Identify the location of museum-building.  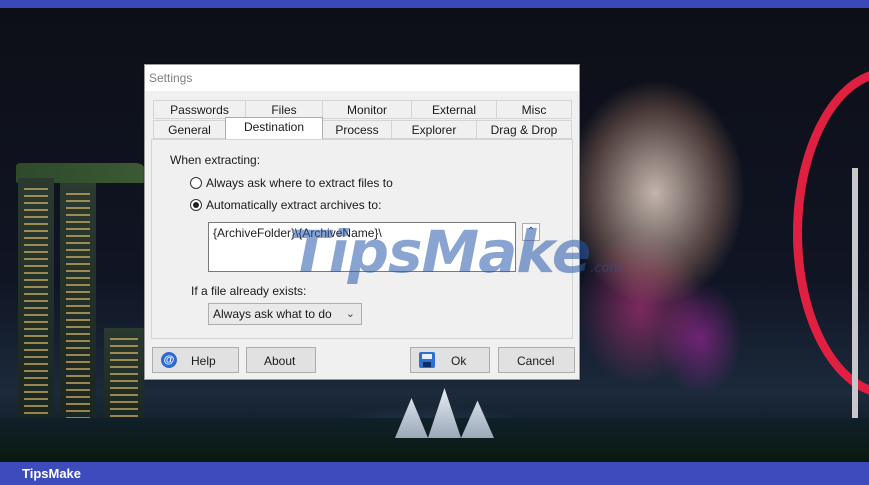
(444, 413).